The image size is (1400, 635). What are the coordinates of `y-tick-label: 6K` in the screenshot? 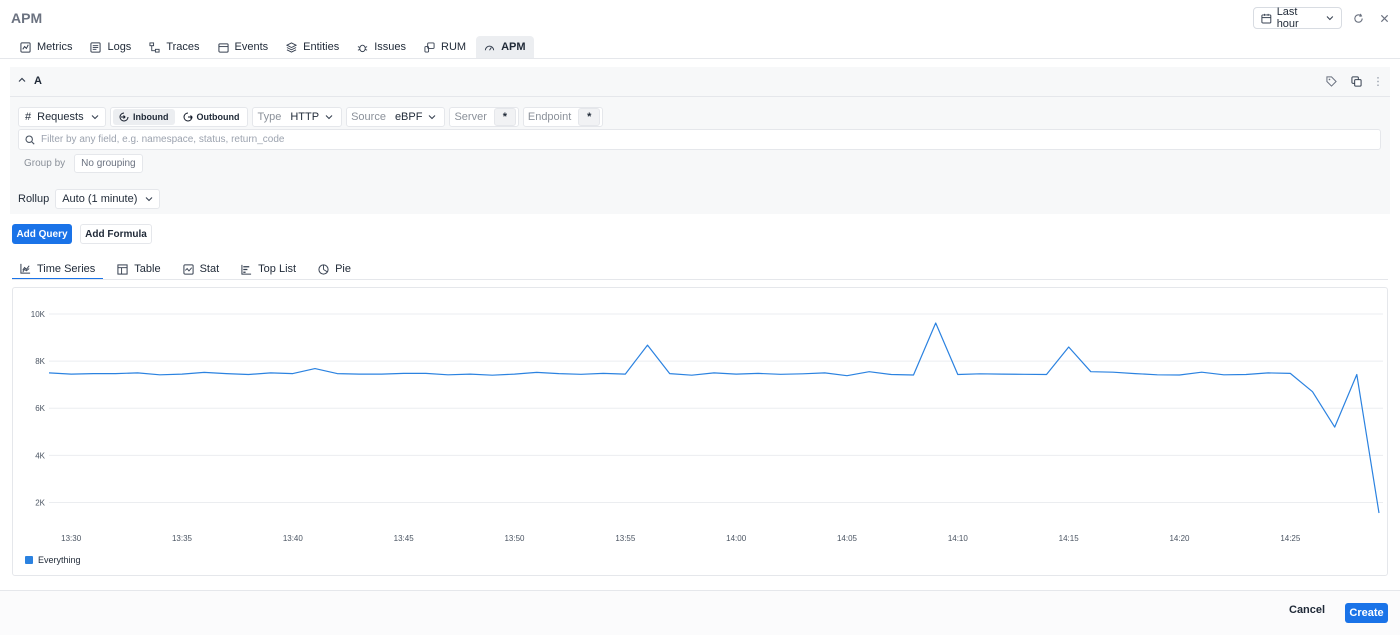 It's located at (40, 408).